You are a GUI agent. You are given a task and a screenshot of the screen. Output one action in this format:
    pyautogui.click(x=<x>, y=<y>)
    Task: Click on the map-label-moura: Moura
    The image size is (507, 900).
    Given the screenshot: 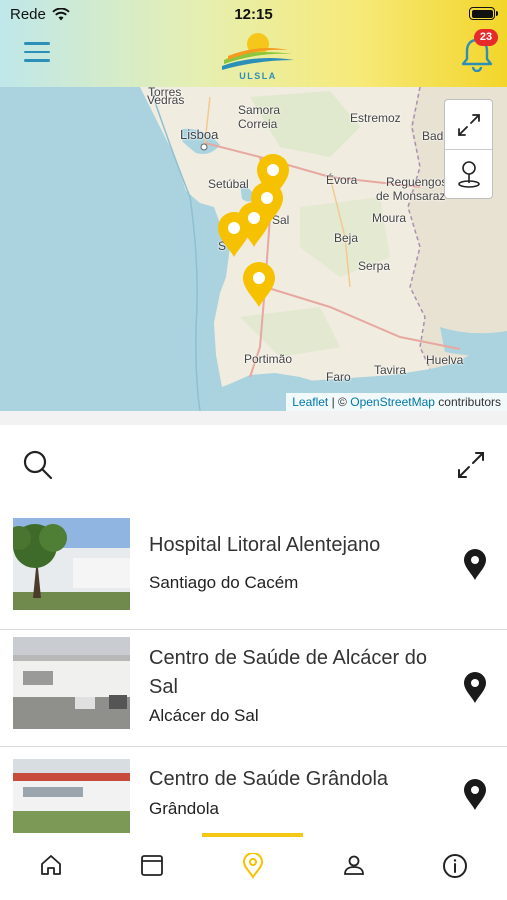 What is the action you would take?
    pyautogui.click(x=389, y=218)
    